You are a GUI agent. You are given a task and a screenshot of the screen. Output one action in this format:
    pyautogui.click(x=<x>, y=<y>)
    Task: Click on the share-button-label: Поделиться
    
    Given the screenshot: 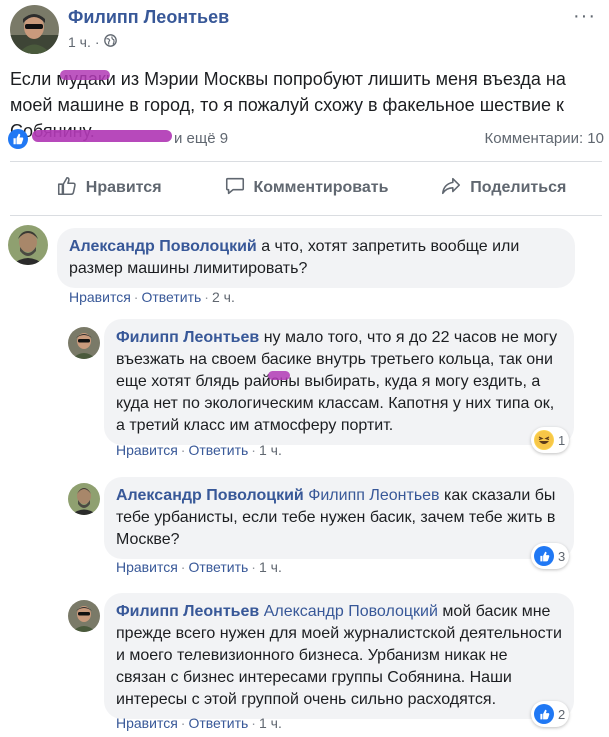 What is the action you would take?
    pyautogui.click(x=518, y=187)
    